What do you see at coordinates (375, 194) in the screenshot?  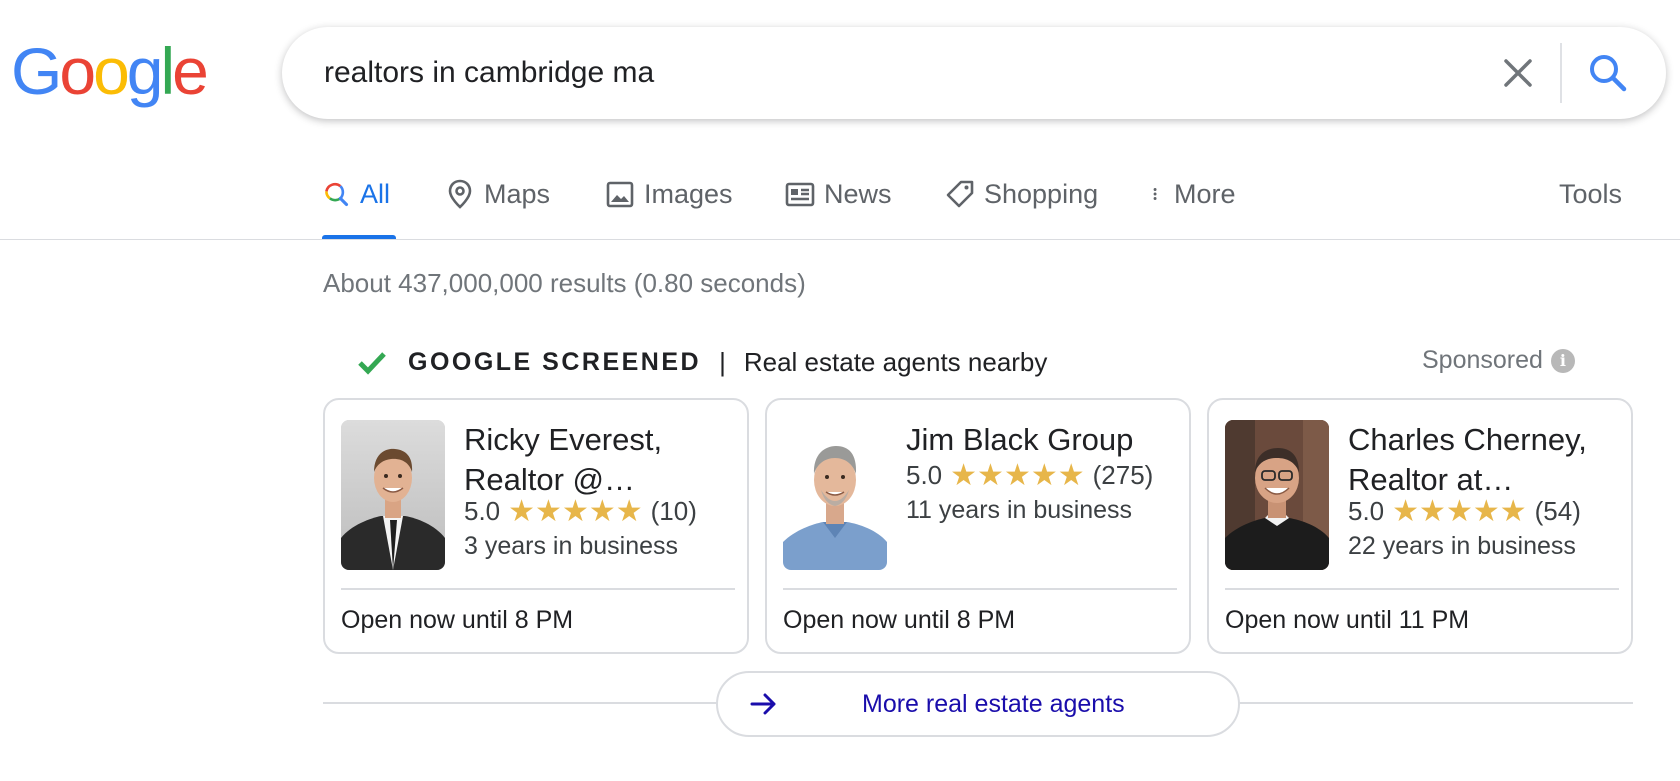 I see `tab-label: All` at bounding box center [375, 194].